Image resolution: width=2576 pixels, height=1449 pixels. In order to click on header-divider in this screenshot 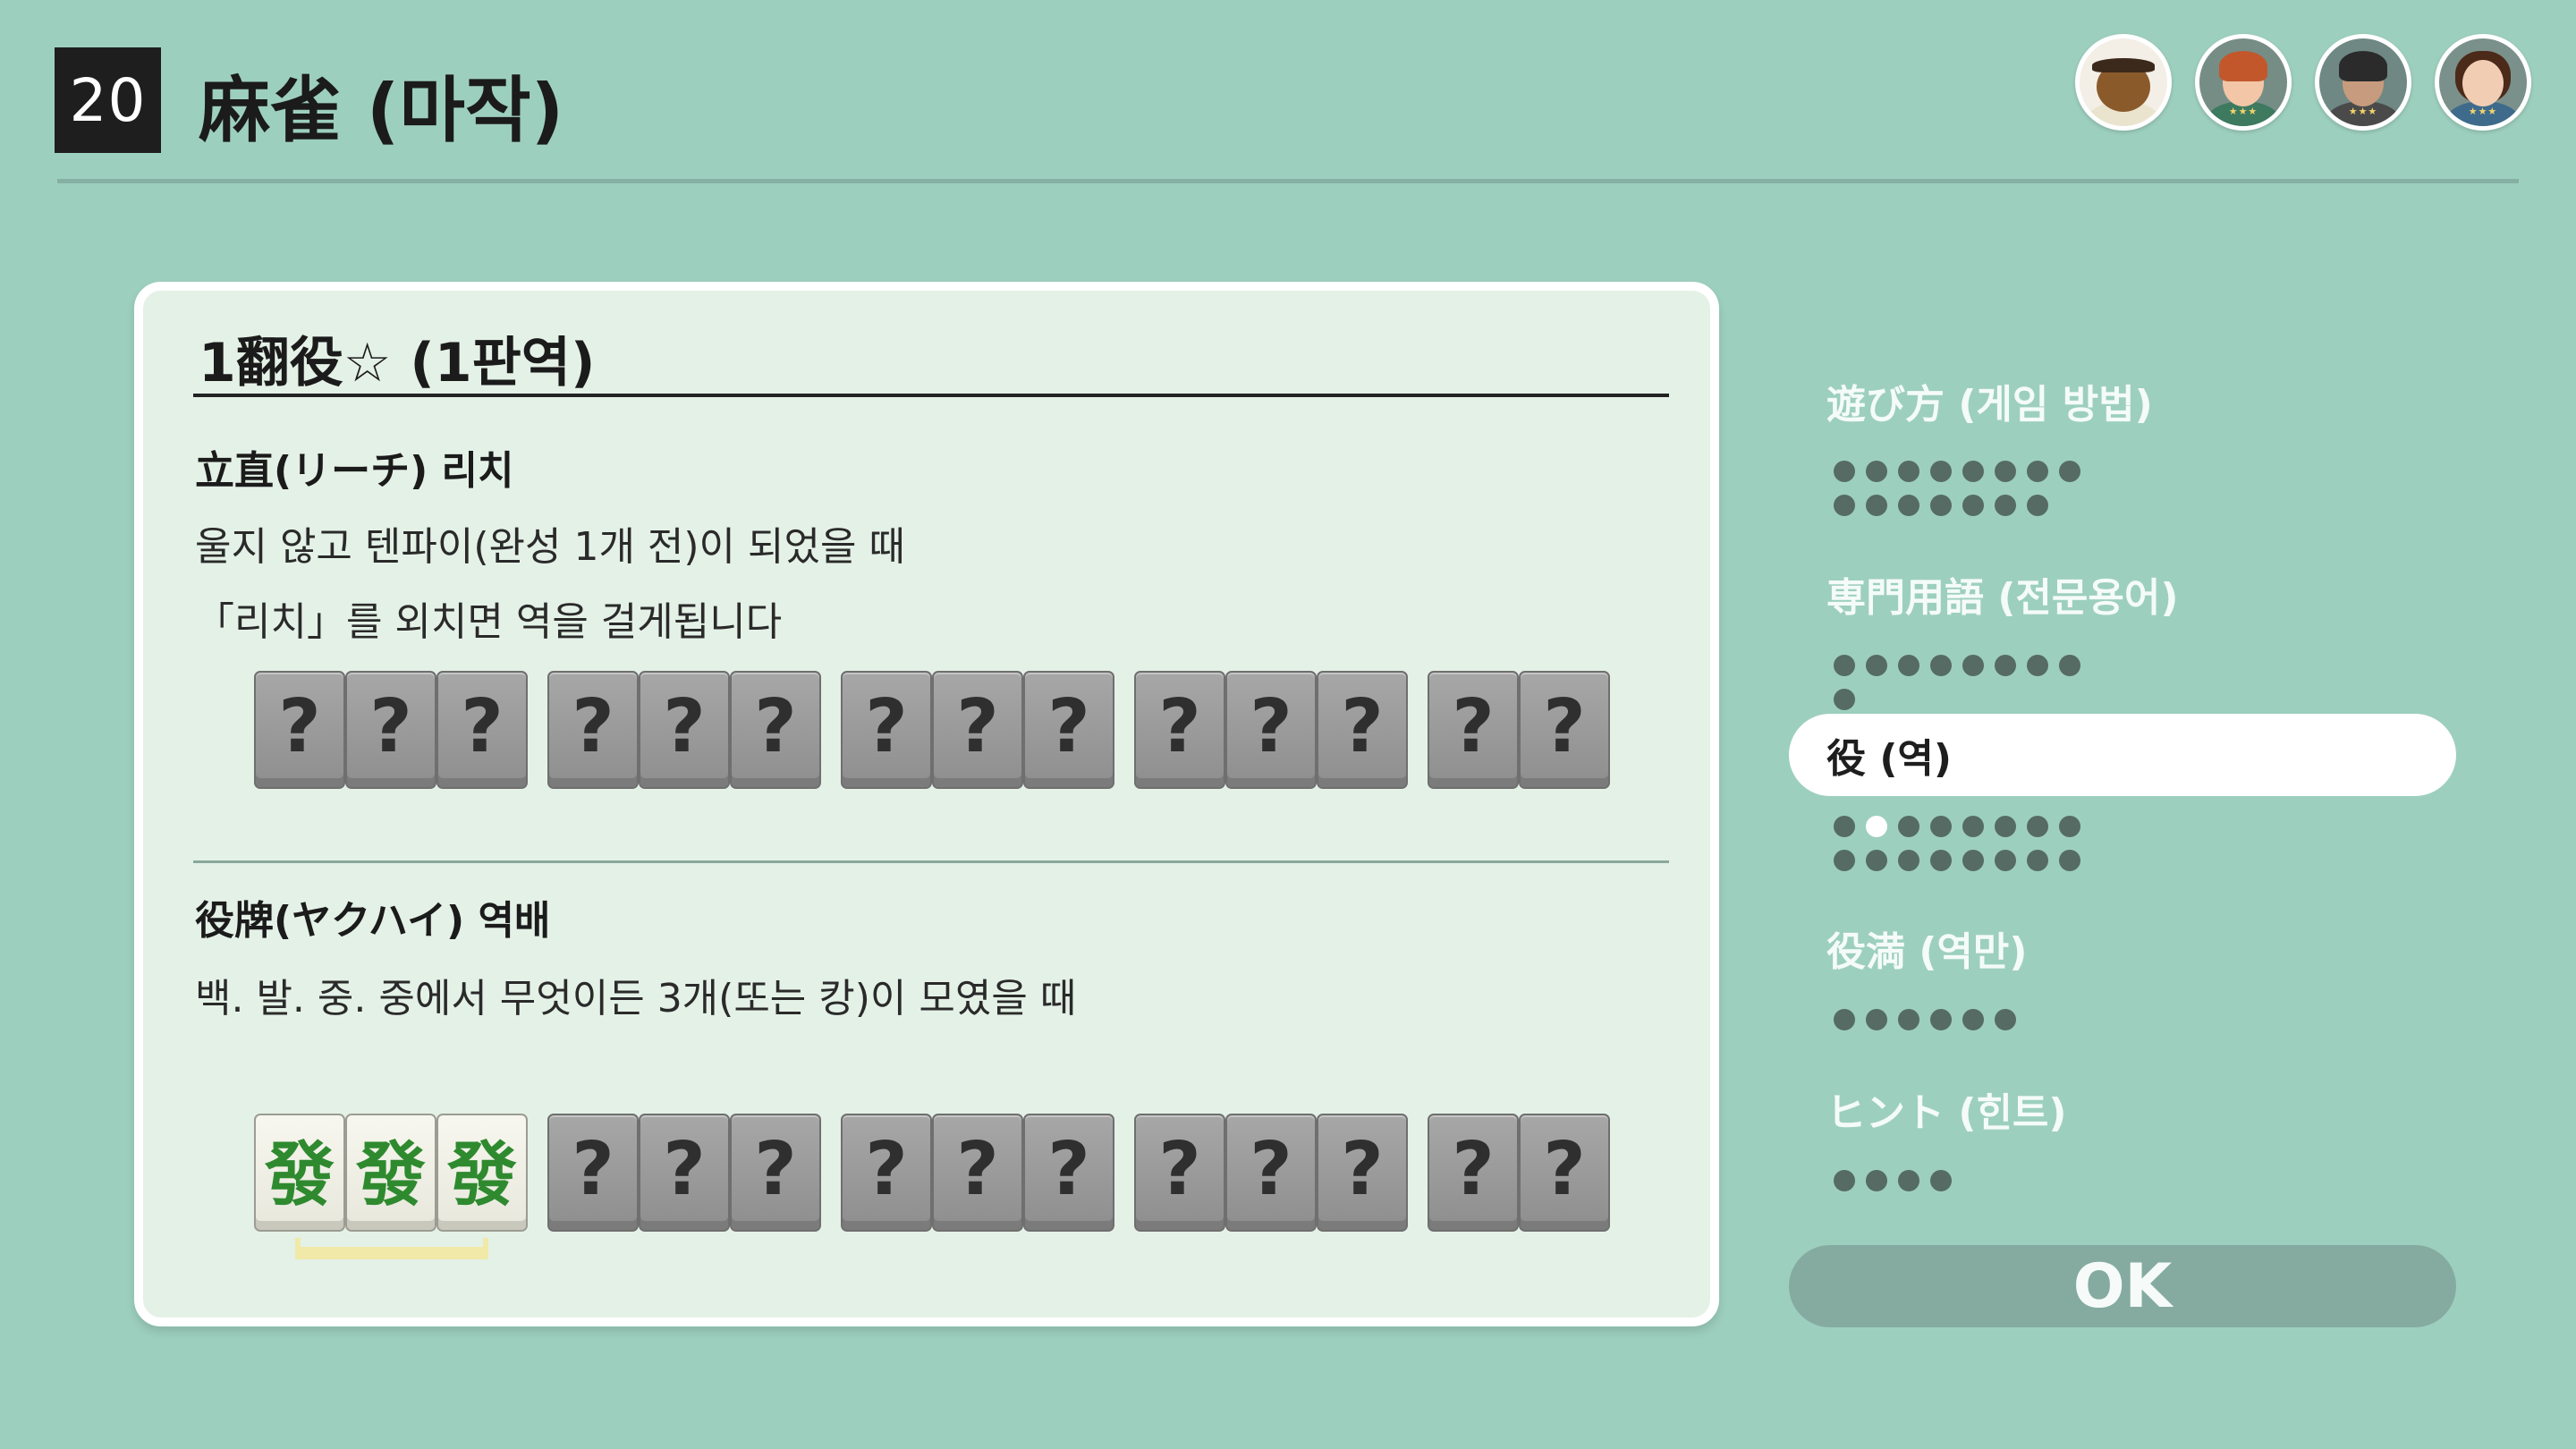, I will do `click(1288, 181)`.